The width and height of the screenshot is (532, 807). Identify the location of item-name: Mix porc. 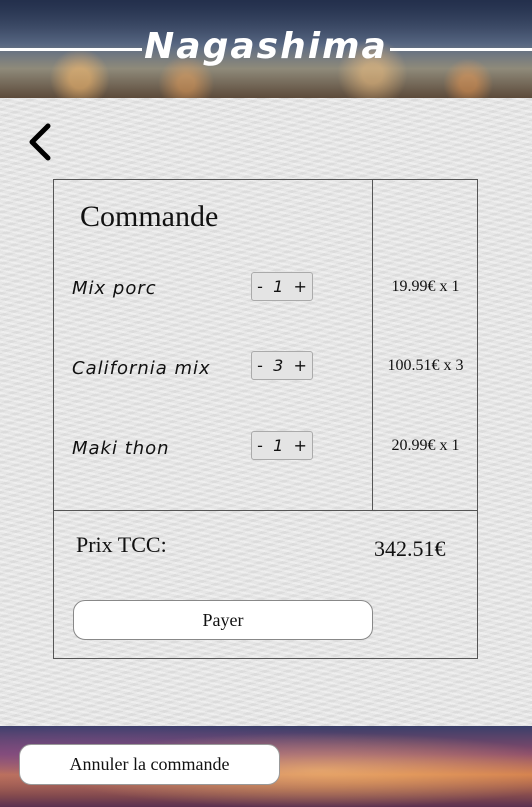
(114, 288).